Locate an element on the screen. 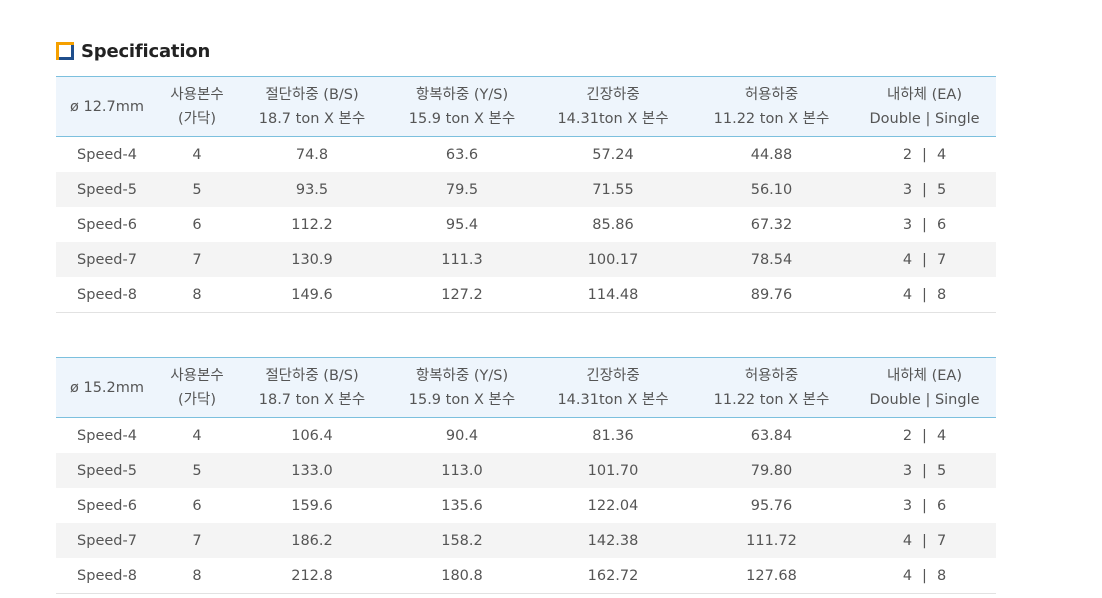  table-row: Speed-6 6 159.6 135.6 122.04 95.76 3 | 6 is located at coordinates (526, 505).